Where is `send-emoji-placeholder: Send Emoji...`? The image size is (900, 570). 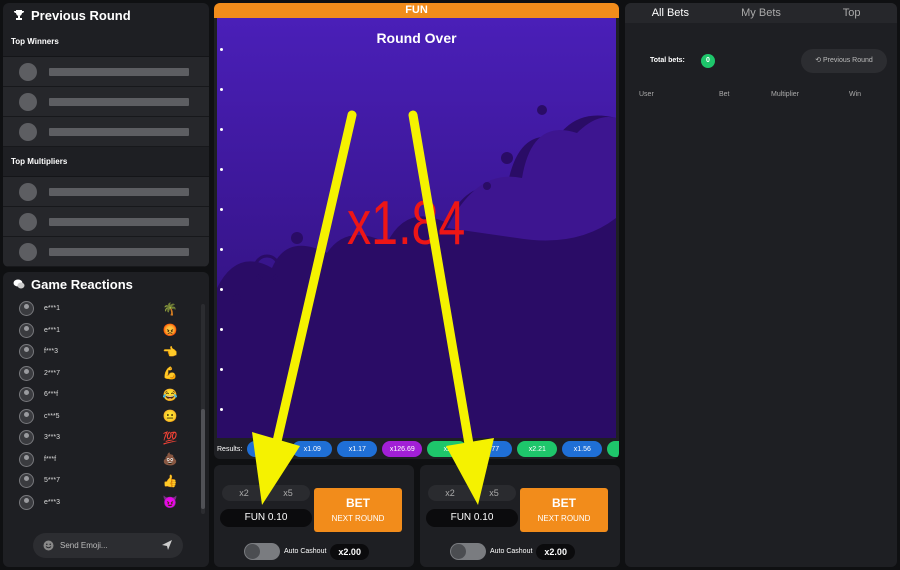
send-emoji-placeholder: Send Emoji... is located at coordinates (84, 545).